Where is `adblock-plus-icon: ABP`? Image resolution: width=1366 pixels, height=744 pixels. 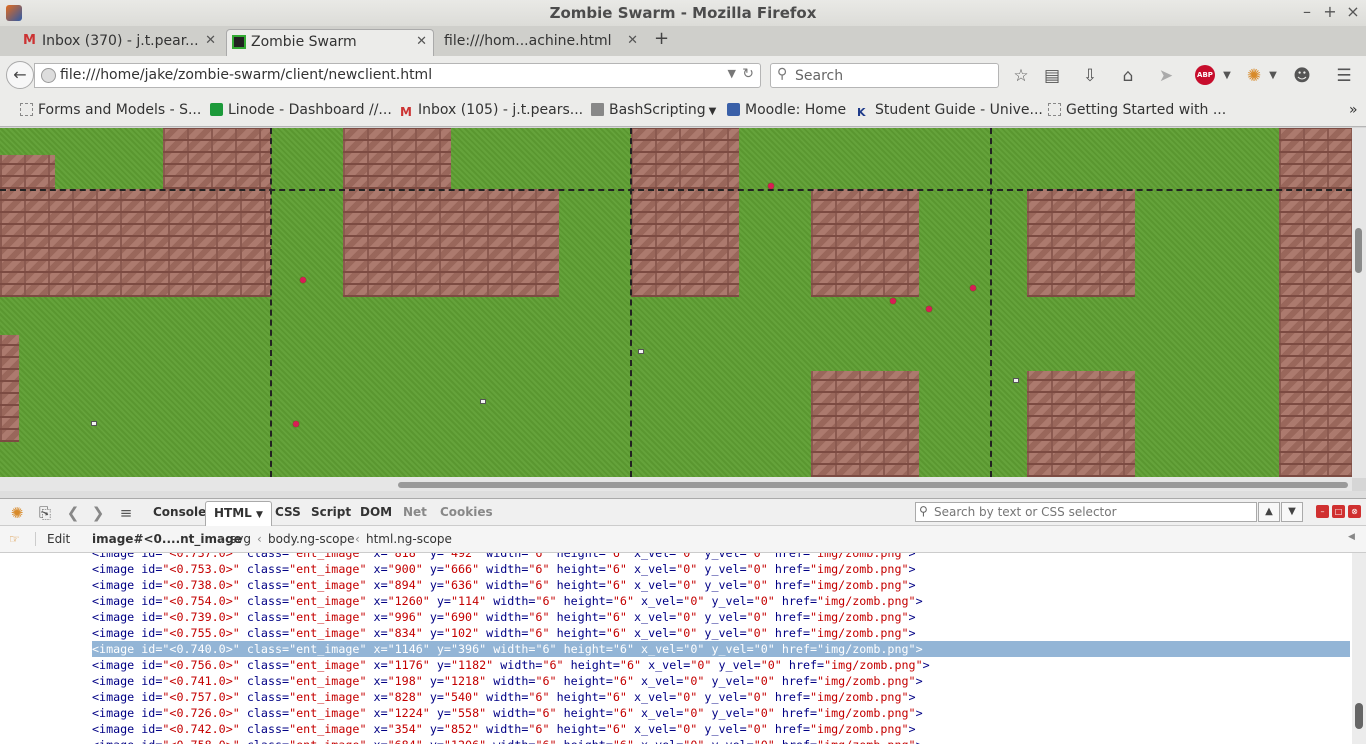
adblock-plus-icon: ABP is located at coordinates (1205, 75).